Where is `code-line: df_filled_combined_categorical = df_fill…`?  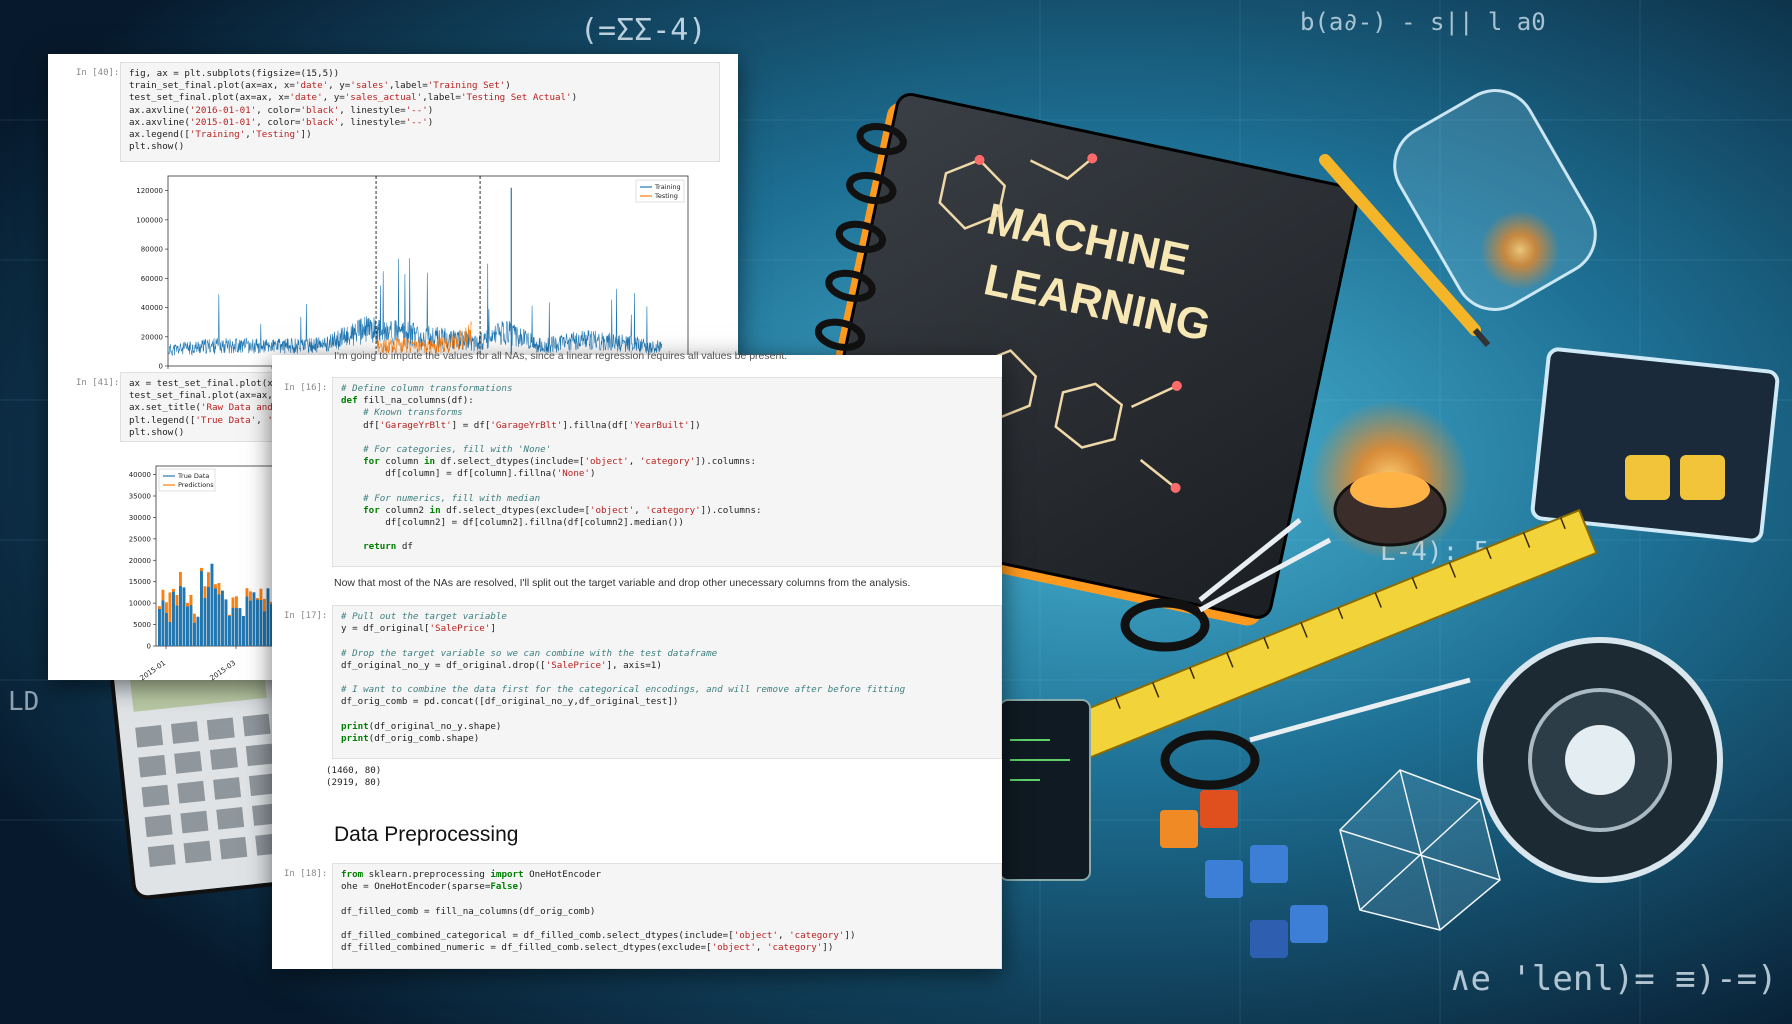 code-line: df_filled_combined_categorical = df_fill… is located at coordinates (598, 935).